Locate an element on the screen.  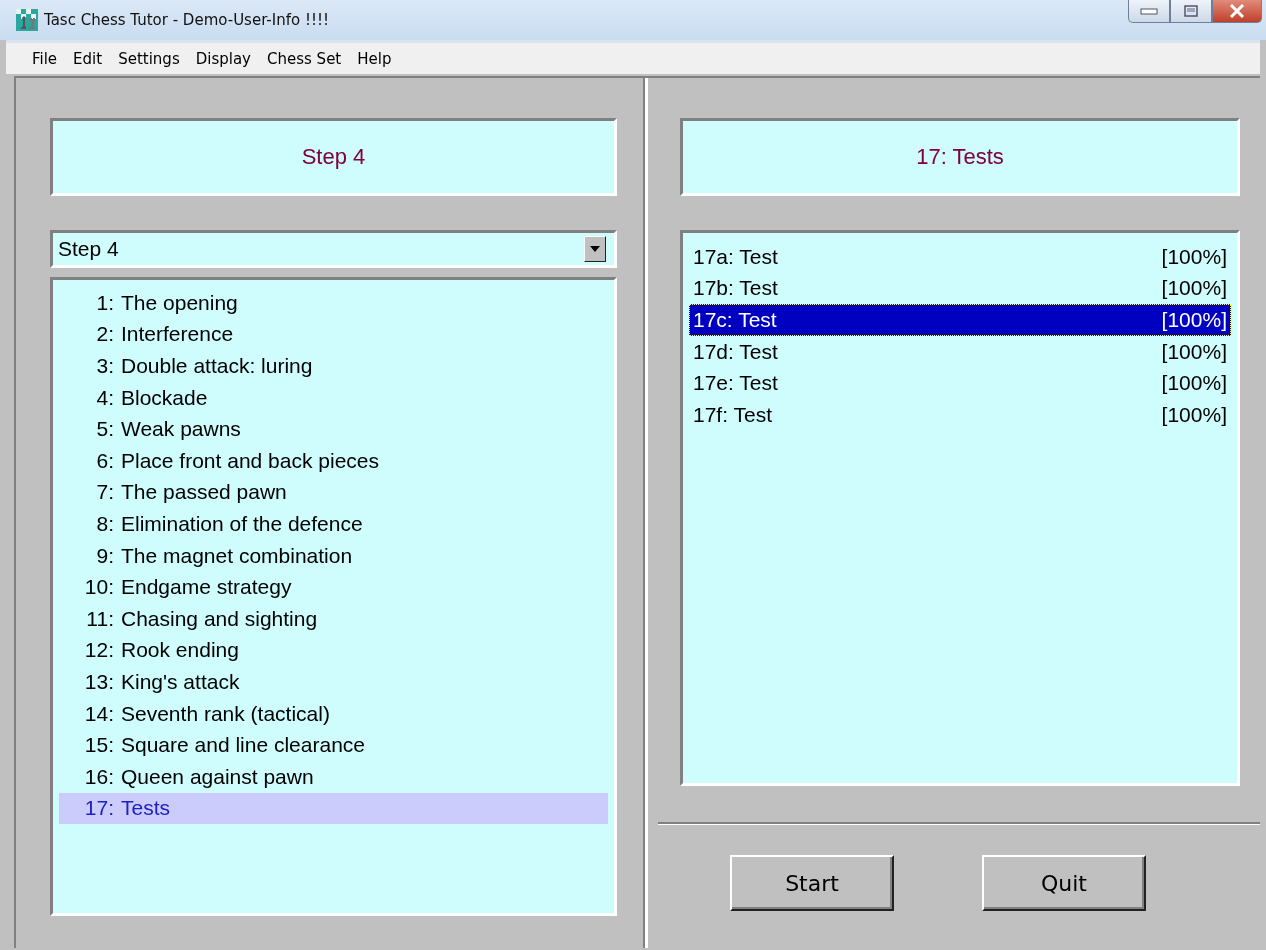
maximize-icon is located at coordinates (1191, 11).